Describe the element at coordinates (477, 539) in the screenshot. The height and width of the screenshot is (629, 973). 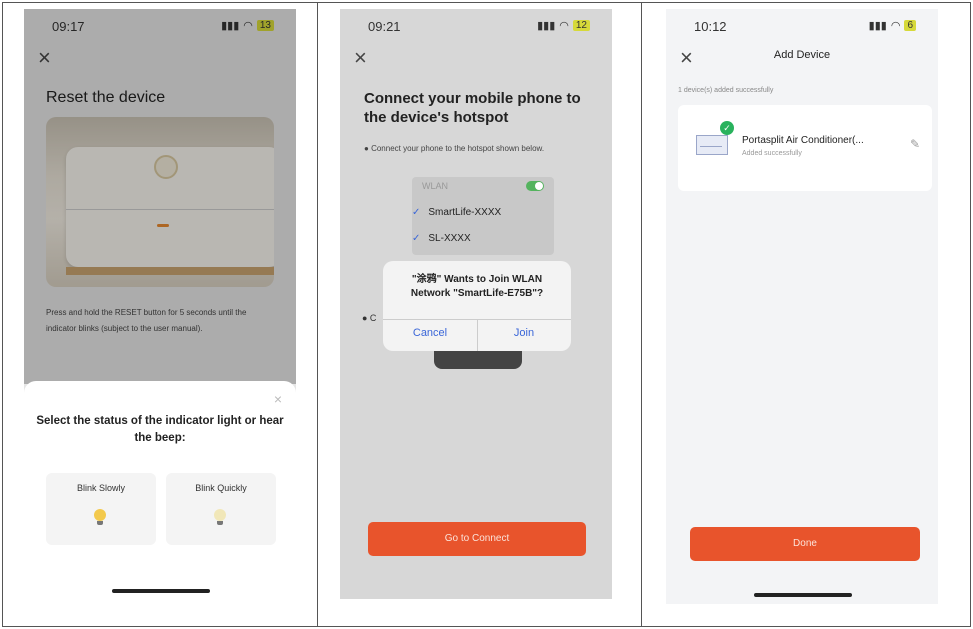
I see `go-to-connect-button: Go to Connect` at that location.